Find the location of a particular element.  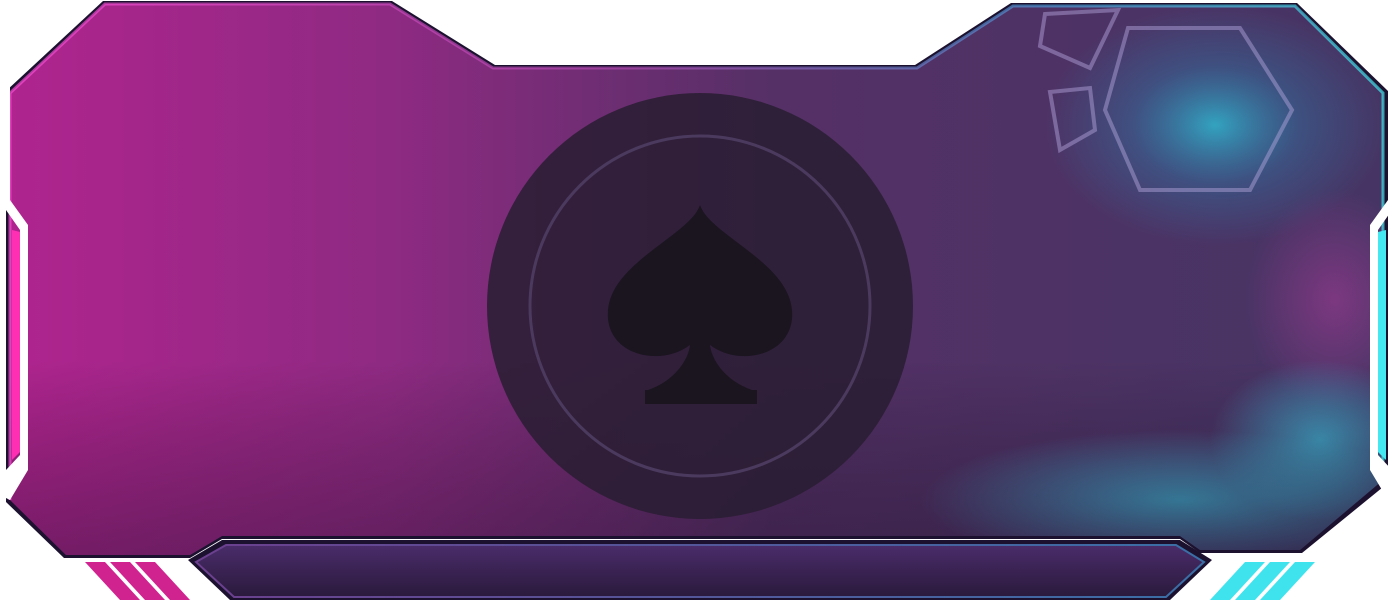

left-corner-stripes is located at coordinates (149, 581).